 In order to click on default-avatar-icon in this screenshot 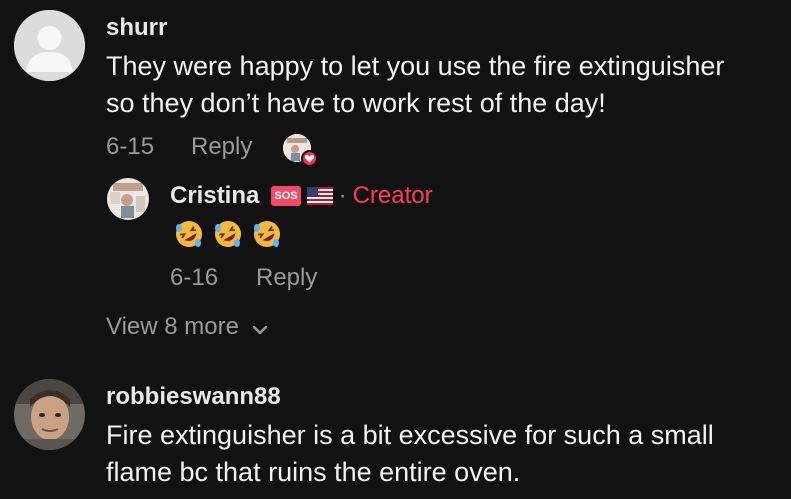, I will do `click(49, 45)`.